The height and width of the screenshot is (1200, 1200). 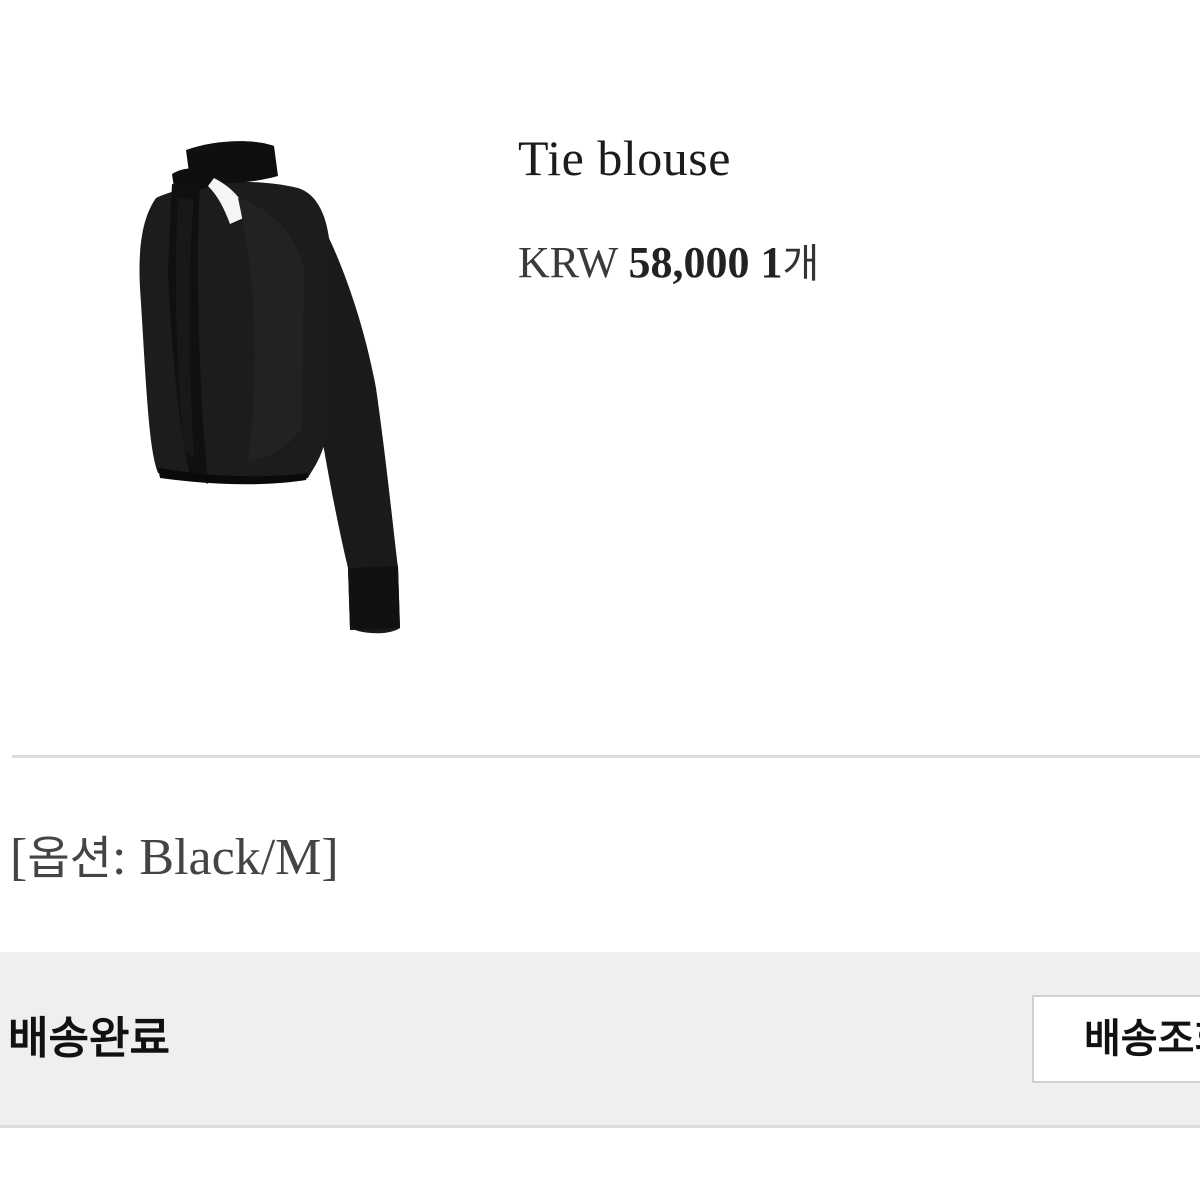 I want to click on product-name: Tie blouse, so click(x=624, y=158).